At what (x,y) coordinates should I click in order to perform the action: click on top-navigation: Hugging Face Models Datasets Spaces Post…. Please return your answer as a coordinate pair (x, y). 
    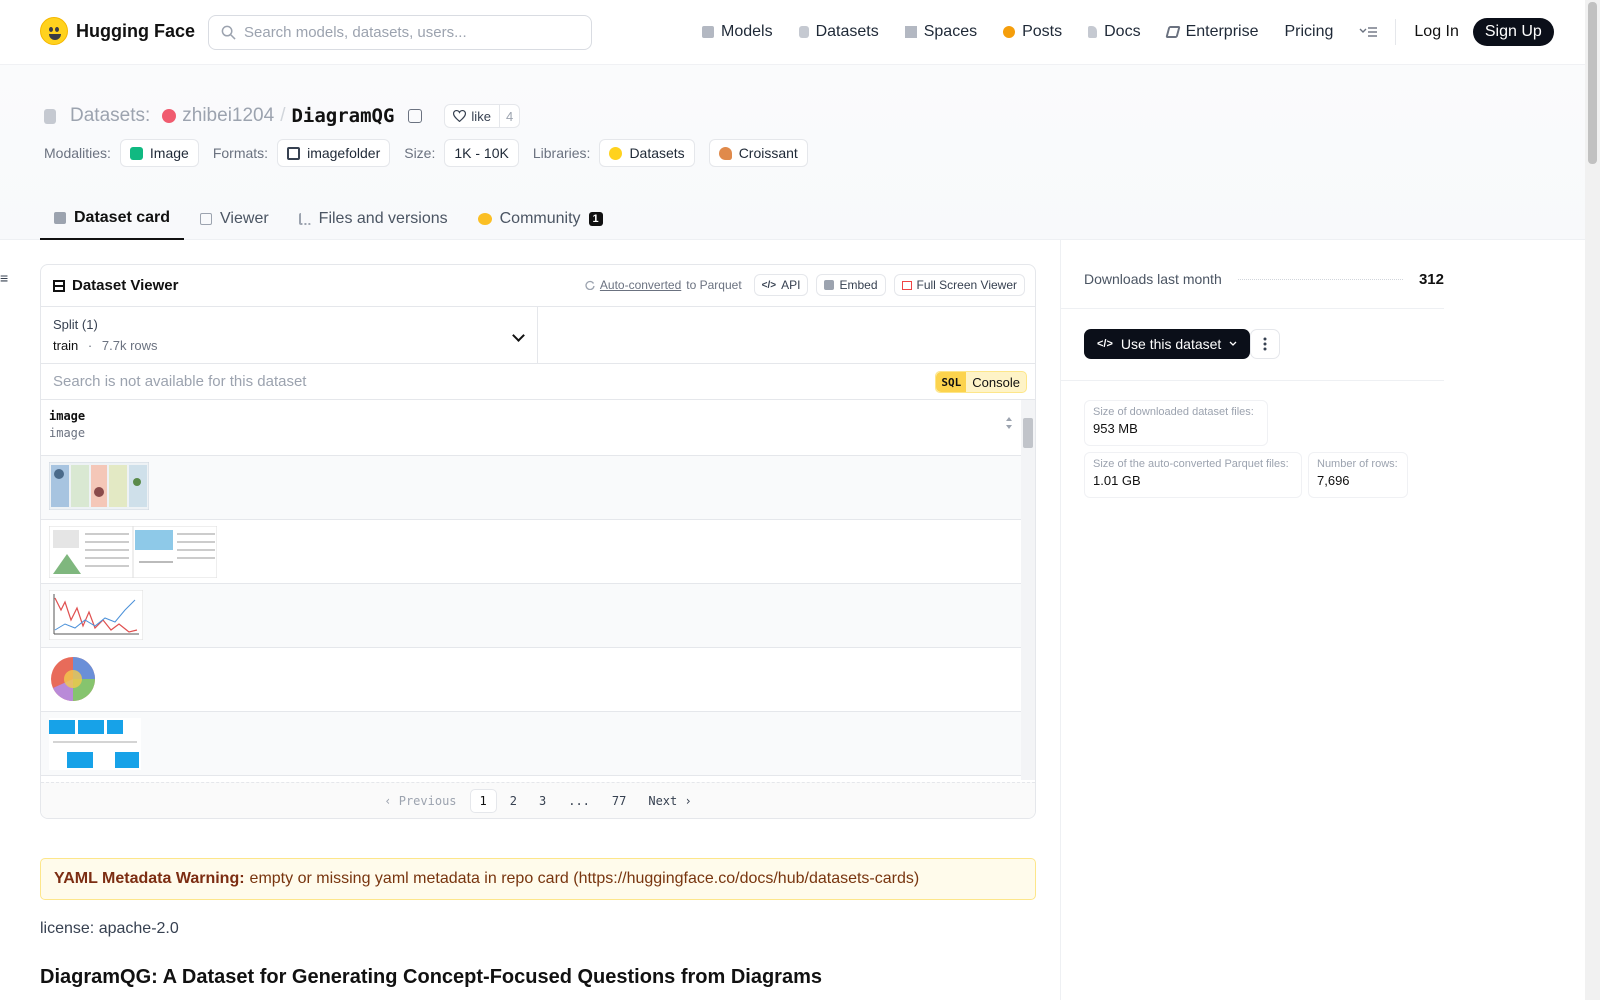
    Looking at the image, I should click on (792, 32).